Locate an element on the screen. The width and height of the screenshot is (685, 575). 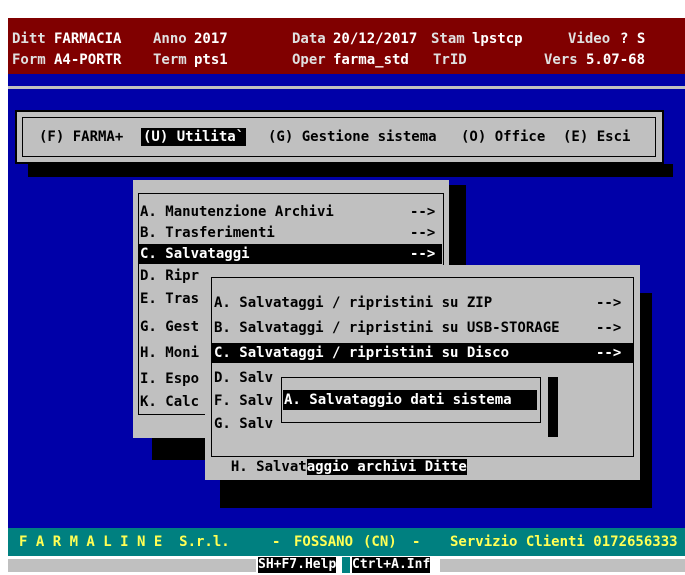
data-value: 20/12/2017 is located at coordinates (375, 39).